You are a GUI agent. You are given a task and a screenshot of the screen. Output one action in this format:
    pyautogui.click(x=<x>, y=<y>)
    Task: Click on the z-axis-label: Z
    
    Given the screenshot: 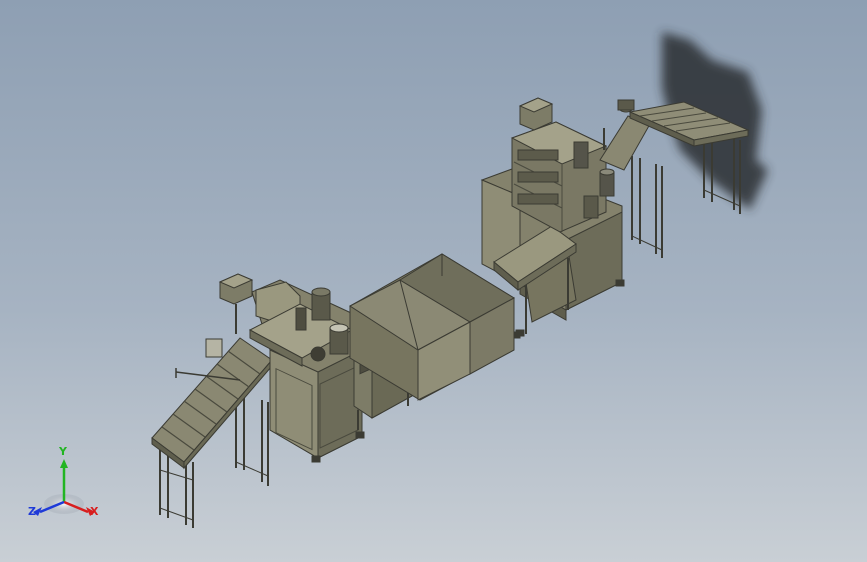 What is the action you would take?
    pyautogui.click(x=32, y=511)
    